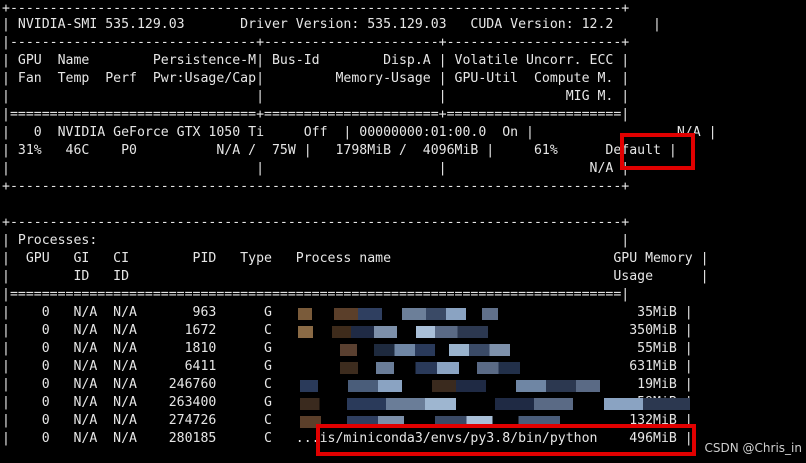 The width and height of the screenshot is (806, 463). I want to click on processes-title: | Processes: |, so click(316, 240).